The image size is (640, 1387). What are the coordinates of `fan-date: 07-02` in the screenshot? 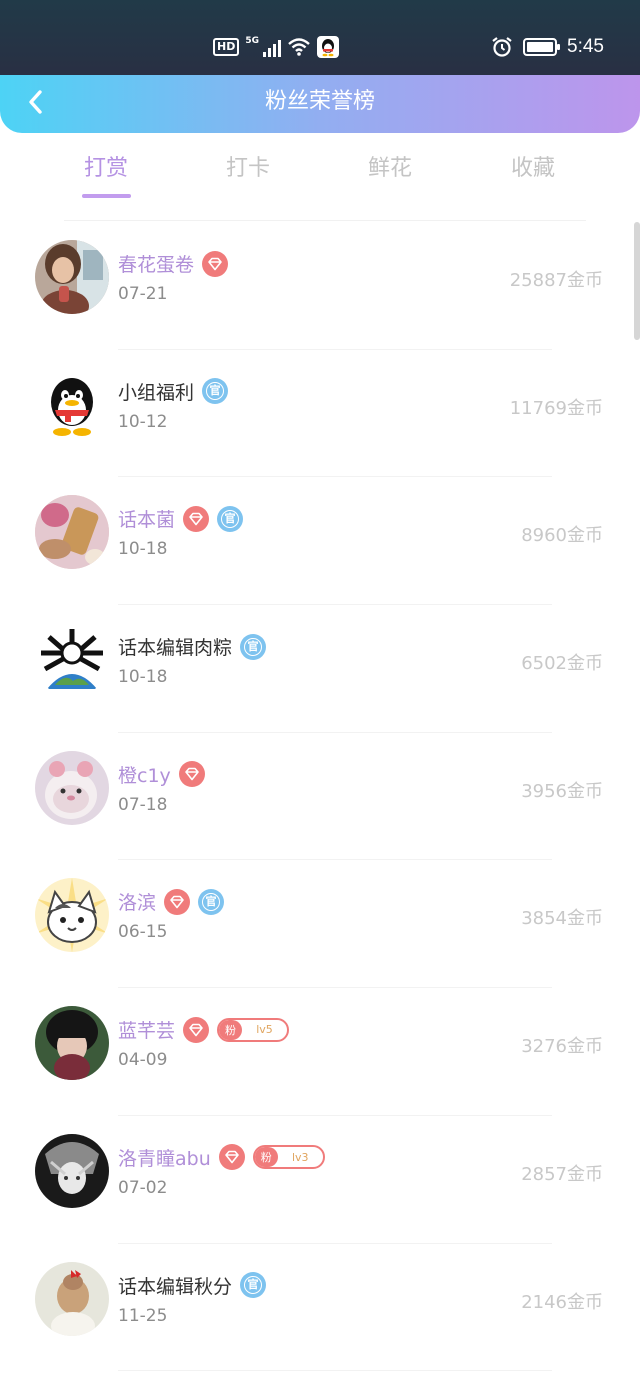 It's located at (143, 1187).